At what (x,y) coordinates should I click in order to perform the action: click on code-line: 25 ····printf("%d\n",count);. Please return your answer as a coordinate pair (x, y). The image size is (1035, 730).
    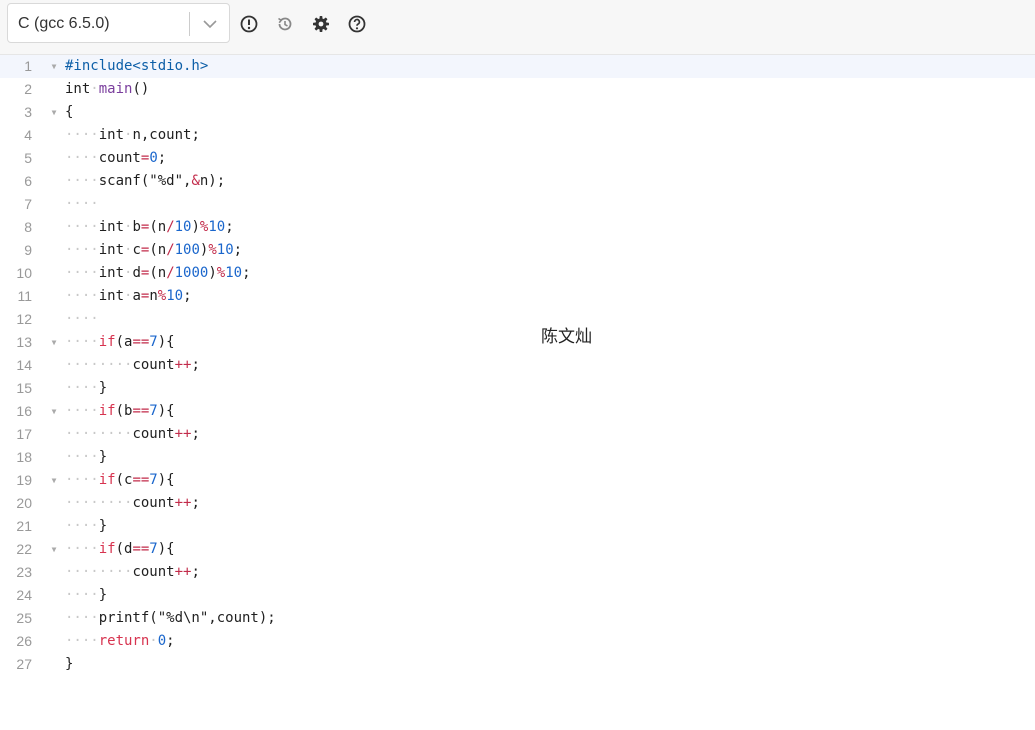
    Looking at the image, I should click on (517, 618).